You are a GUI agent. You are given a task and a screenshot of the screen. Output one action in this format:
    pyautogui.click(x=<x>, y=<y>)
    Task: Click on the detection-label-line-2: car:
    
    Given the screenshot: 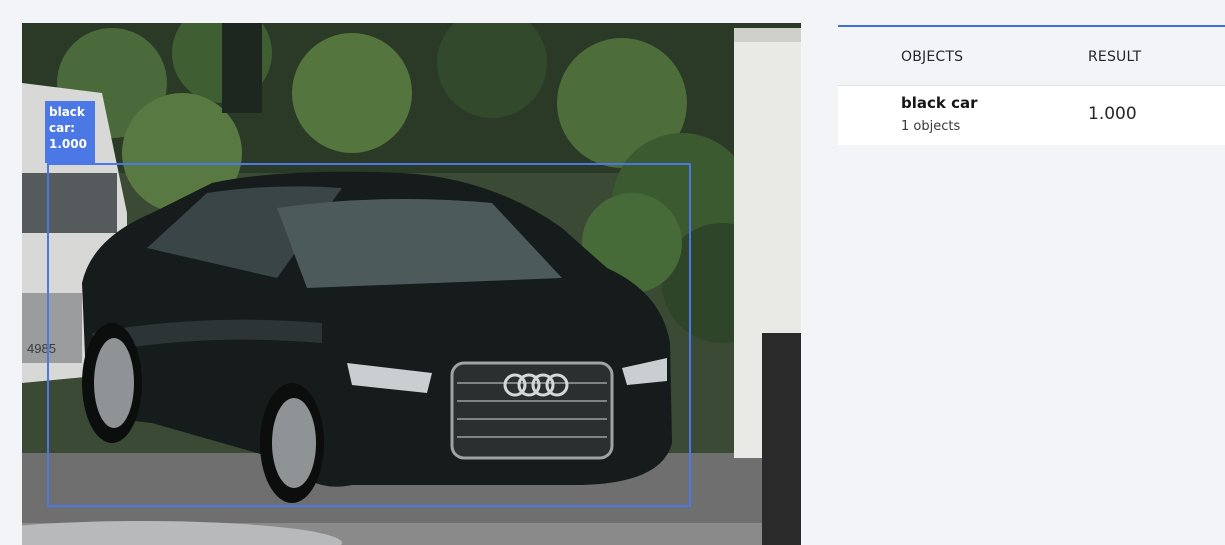 What is the action you would take?
    pyautogui.click(x=62, y=128)
    